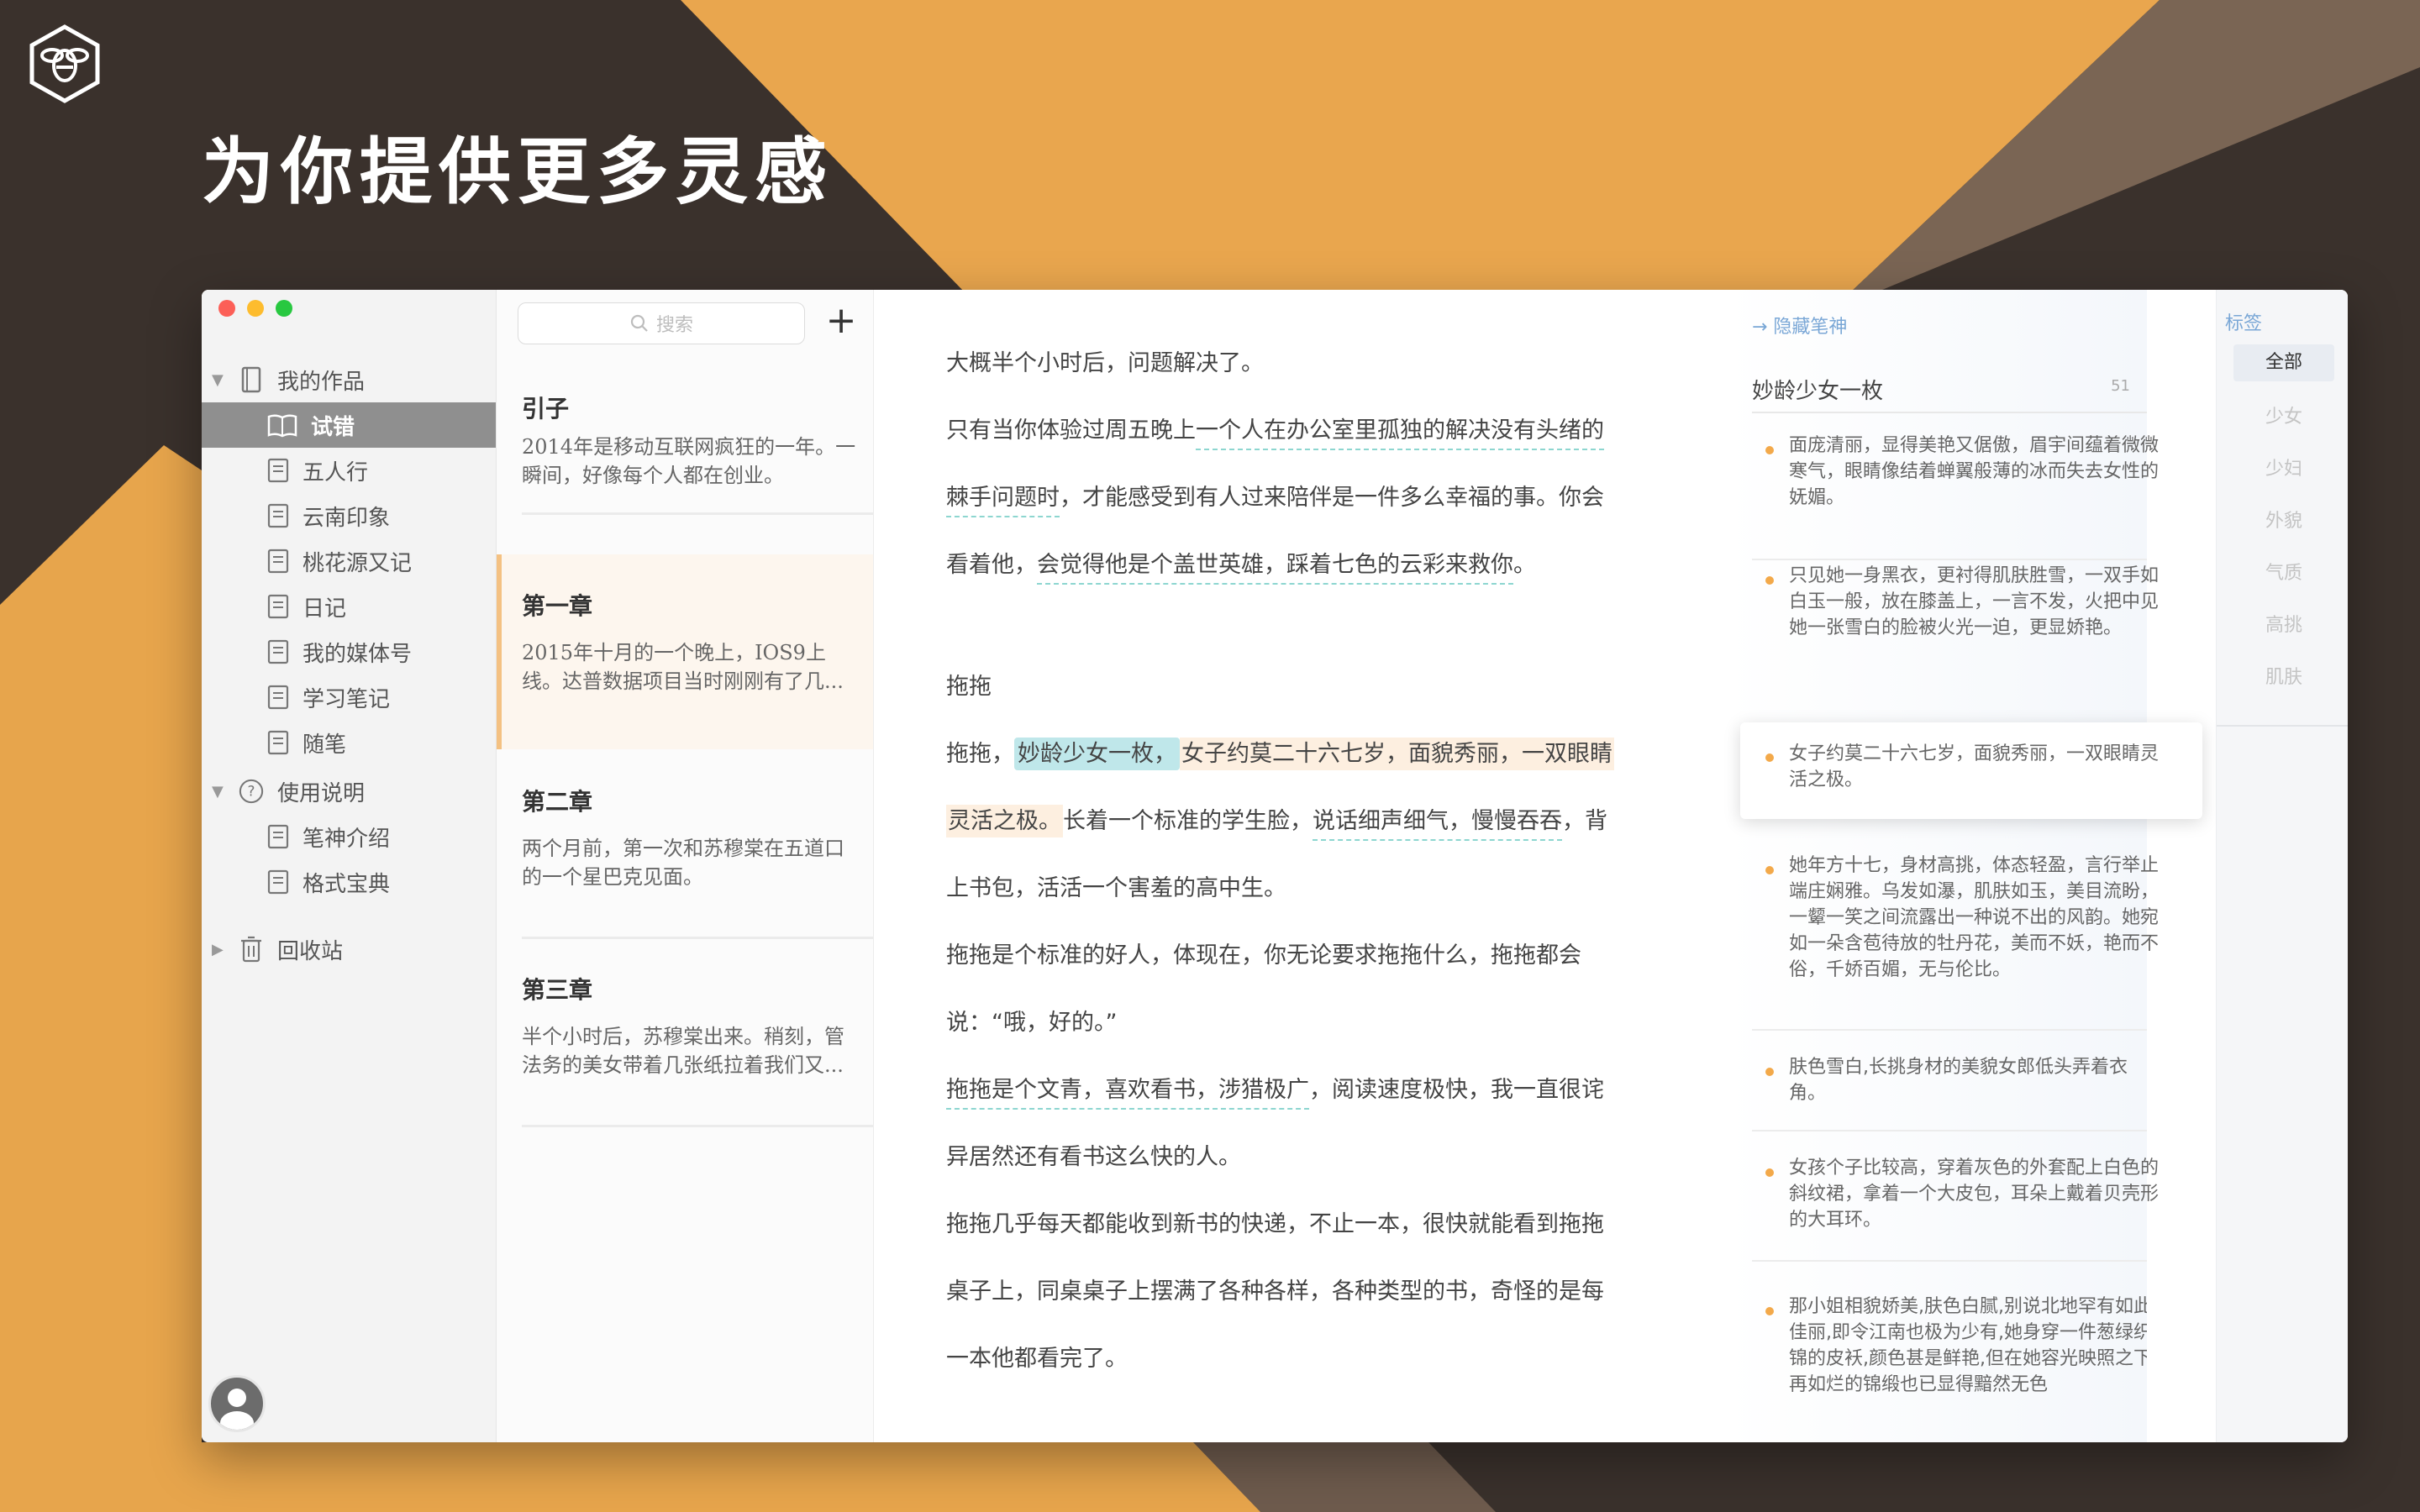 The width and height of the screenshot is (2420, 1512). Describe the element at coordinates (1949, 1096) in the screenshot. I see `inspiration-entry: 肤色雪白,长挑身材的美貌女郎低头弄着衣角。` at that location.